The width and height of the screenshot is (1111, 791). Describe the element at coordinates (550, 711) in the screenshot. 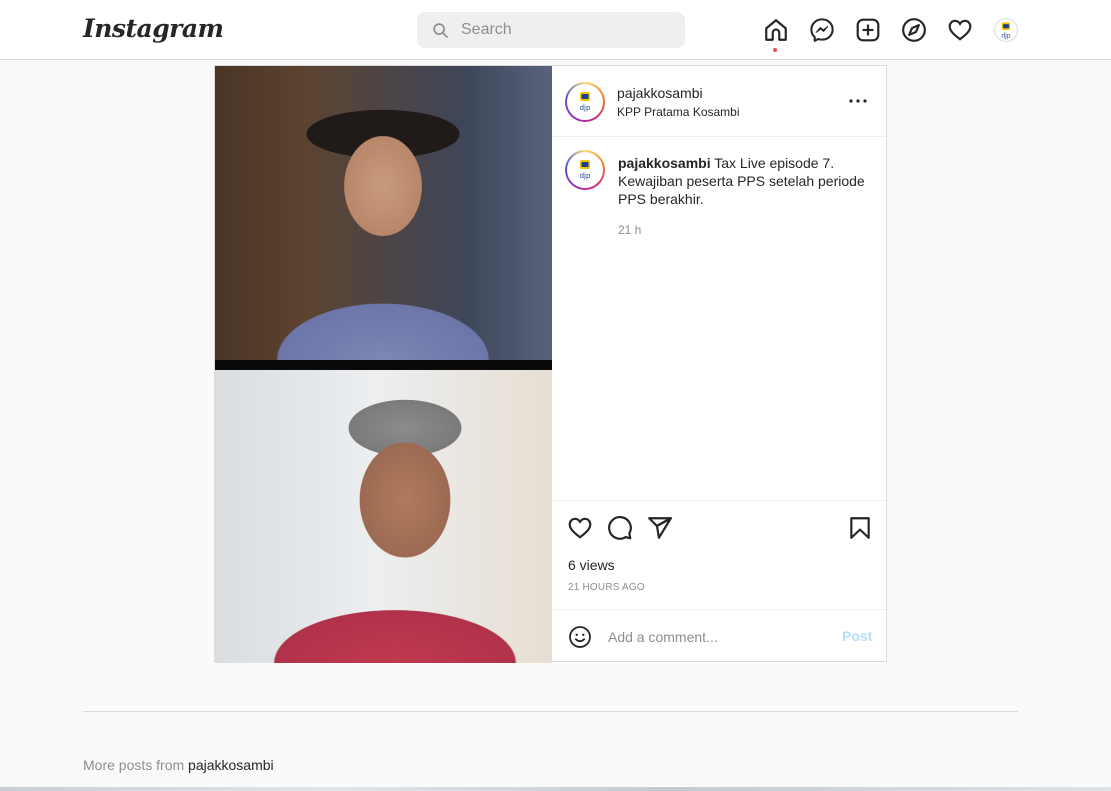

I see `section-divider` at that location.